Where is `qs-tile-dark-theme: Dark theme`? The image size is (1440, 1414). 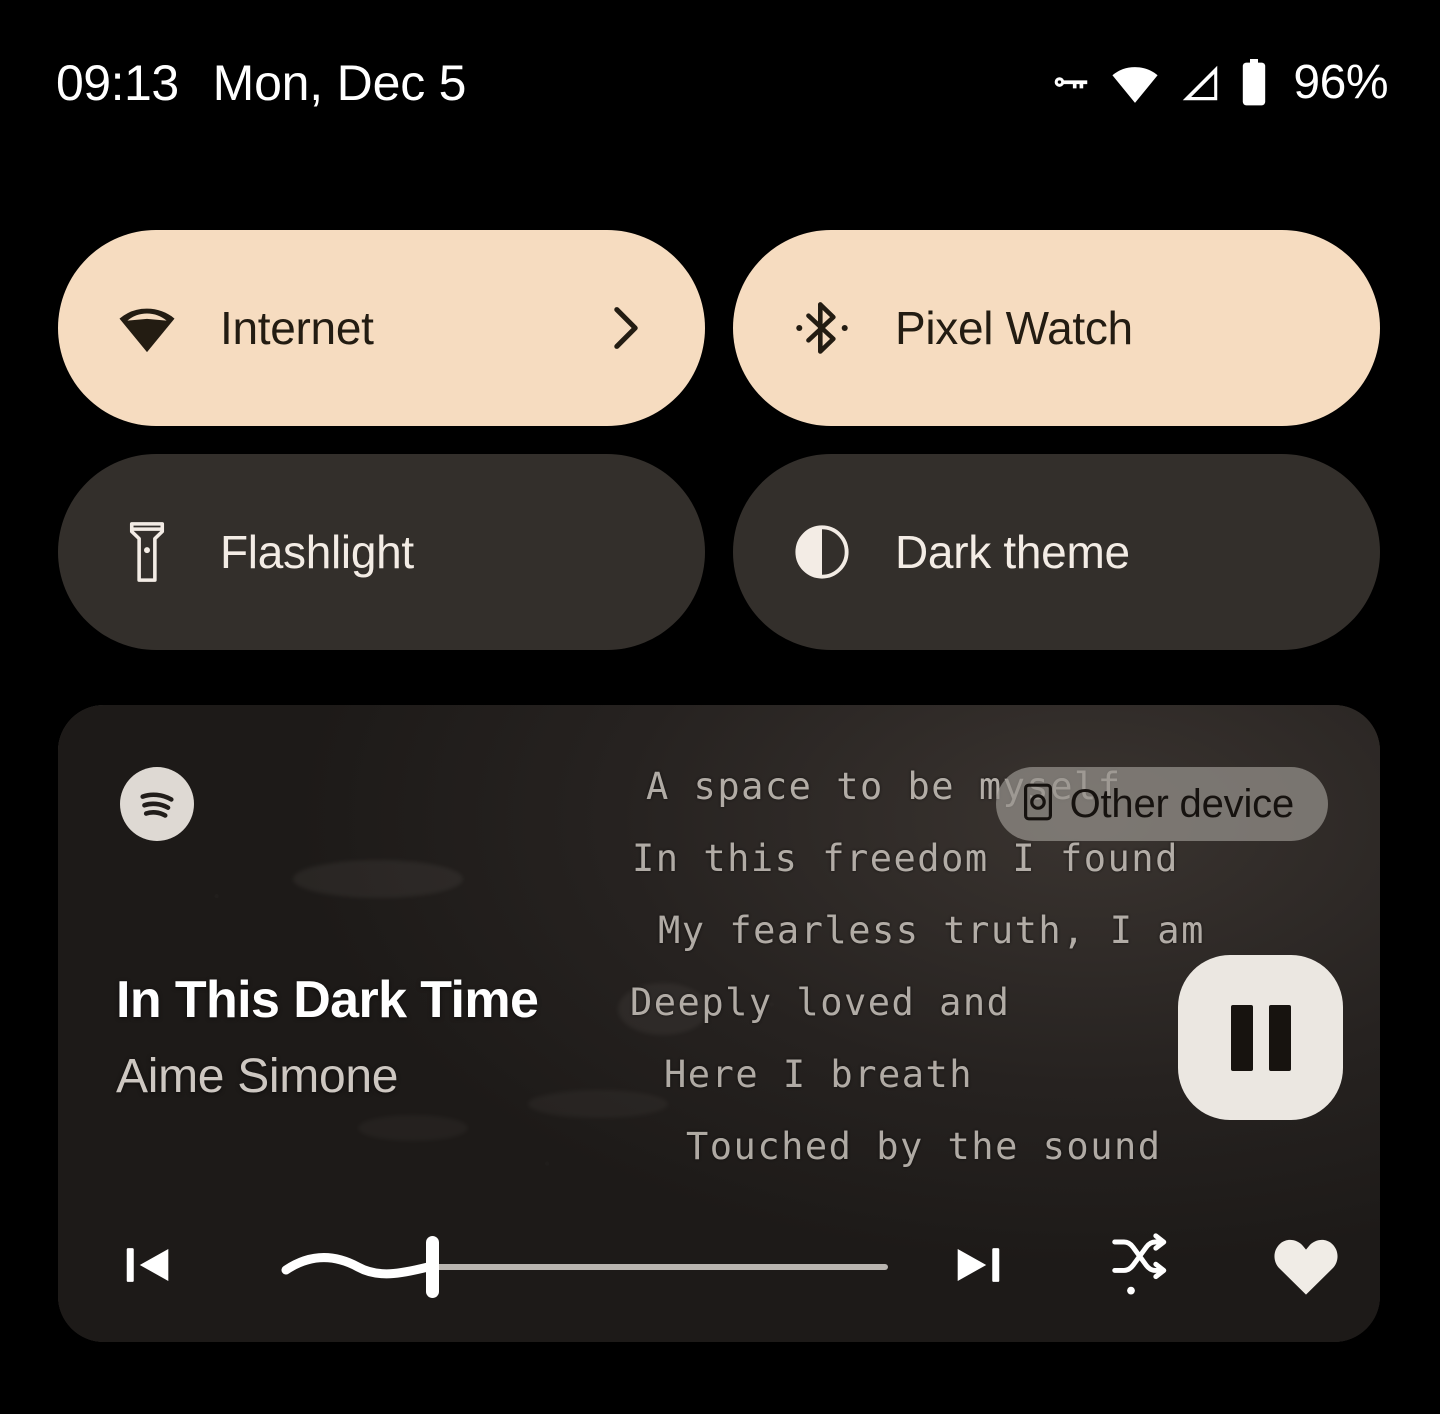
qs-tile-dark-theme: Dark theme is located at coordinates (1056, 552).